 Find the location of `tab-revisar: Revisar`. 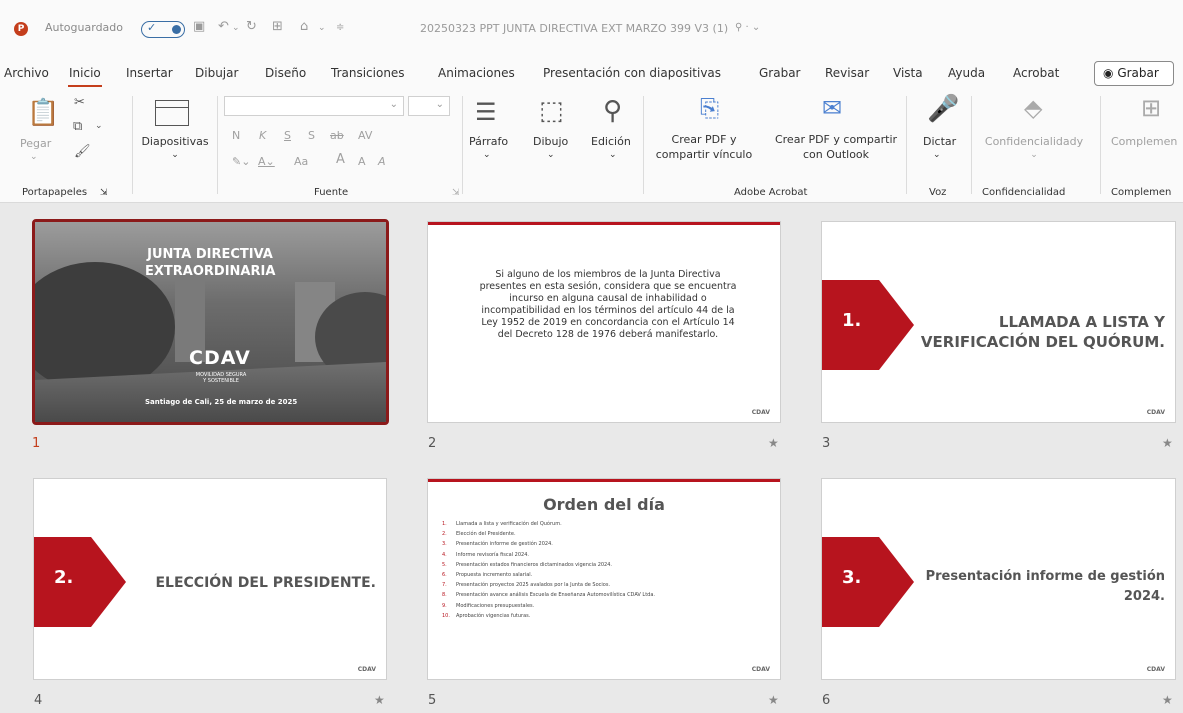

tab-revisar: Revisar is located at coordinates (847, 73).